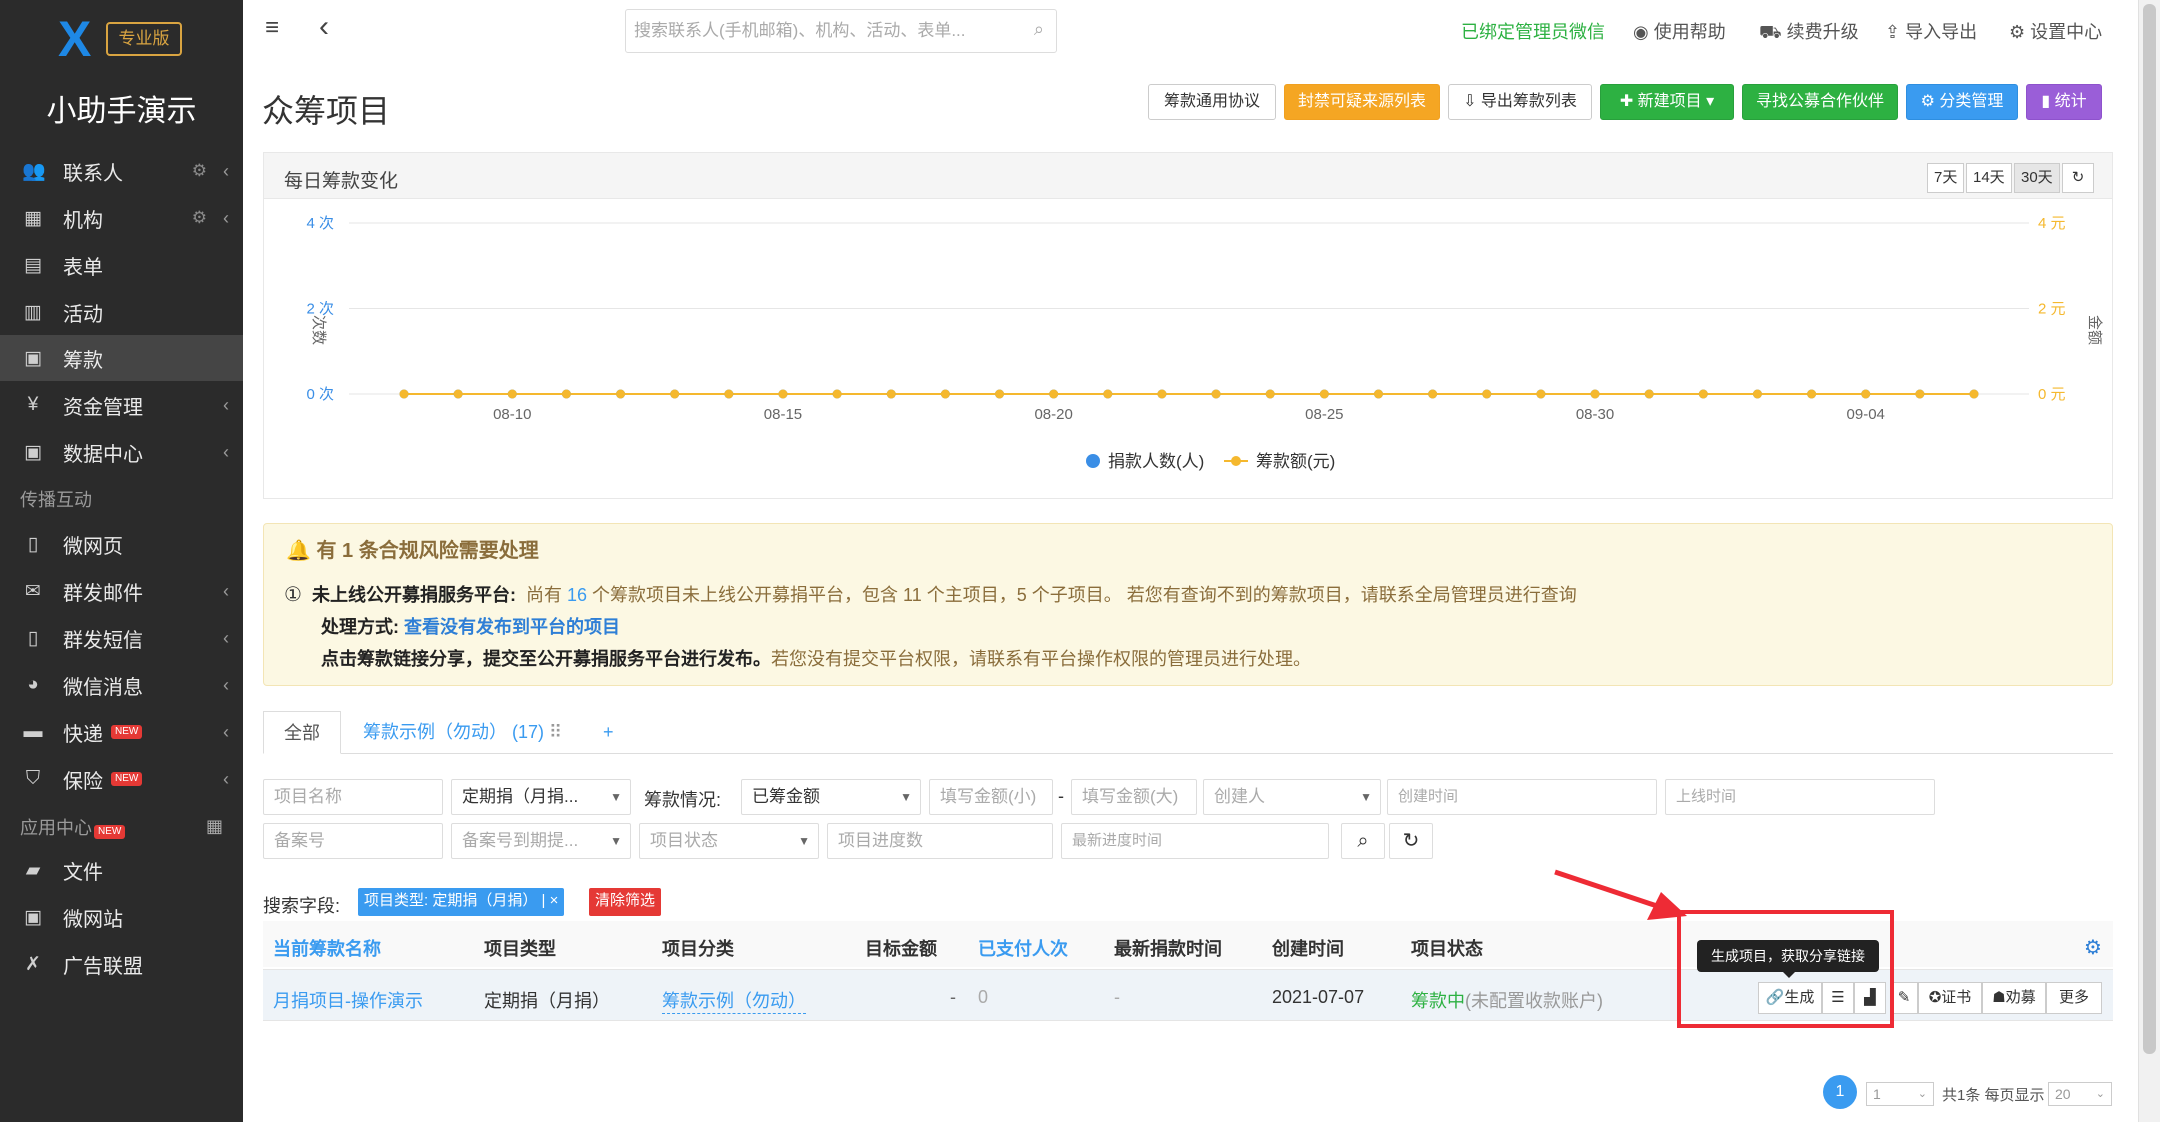  I want to click on project-type-select: 定期捐（月捐... ▼, so click(541, 797).